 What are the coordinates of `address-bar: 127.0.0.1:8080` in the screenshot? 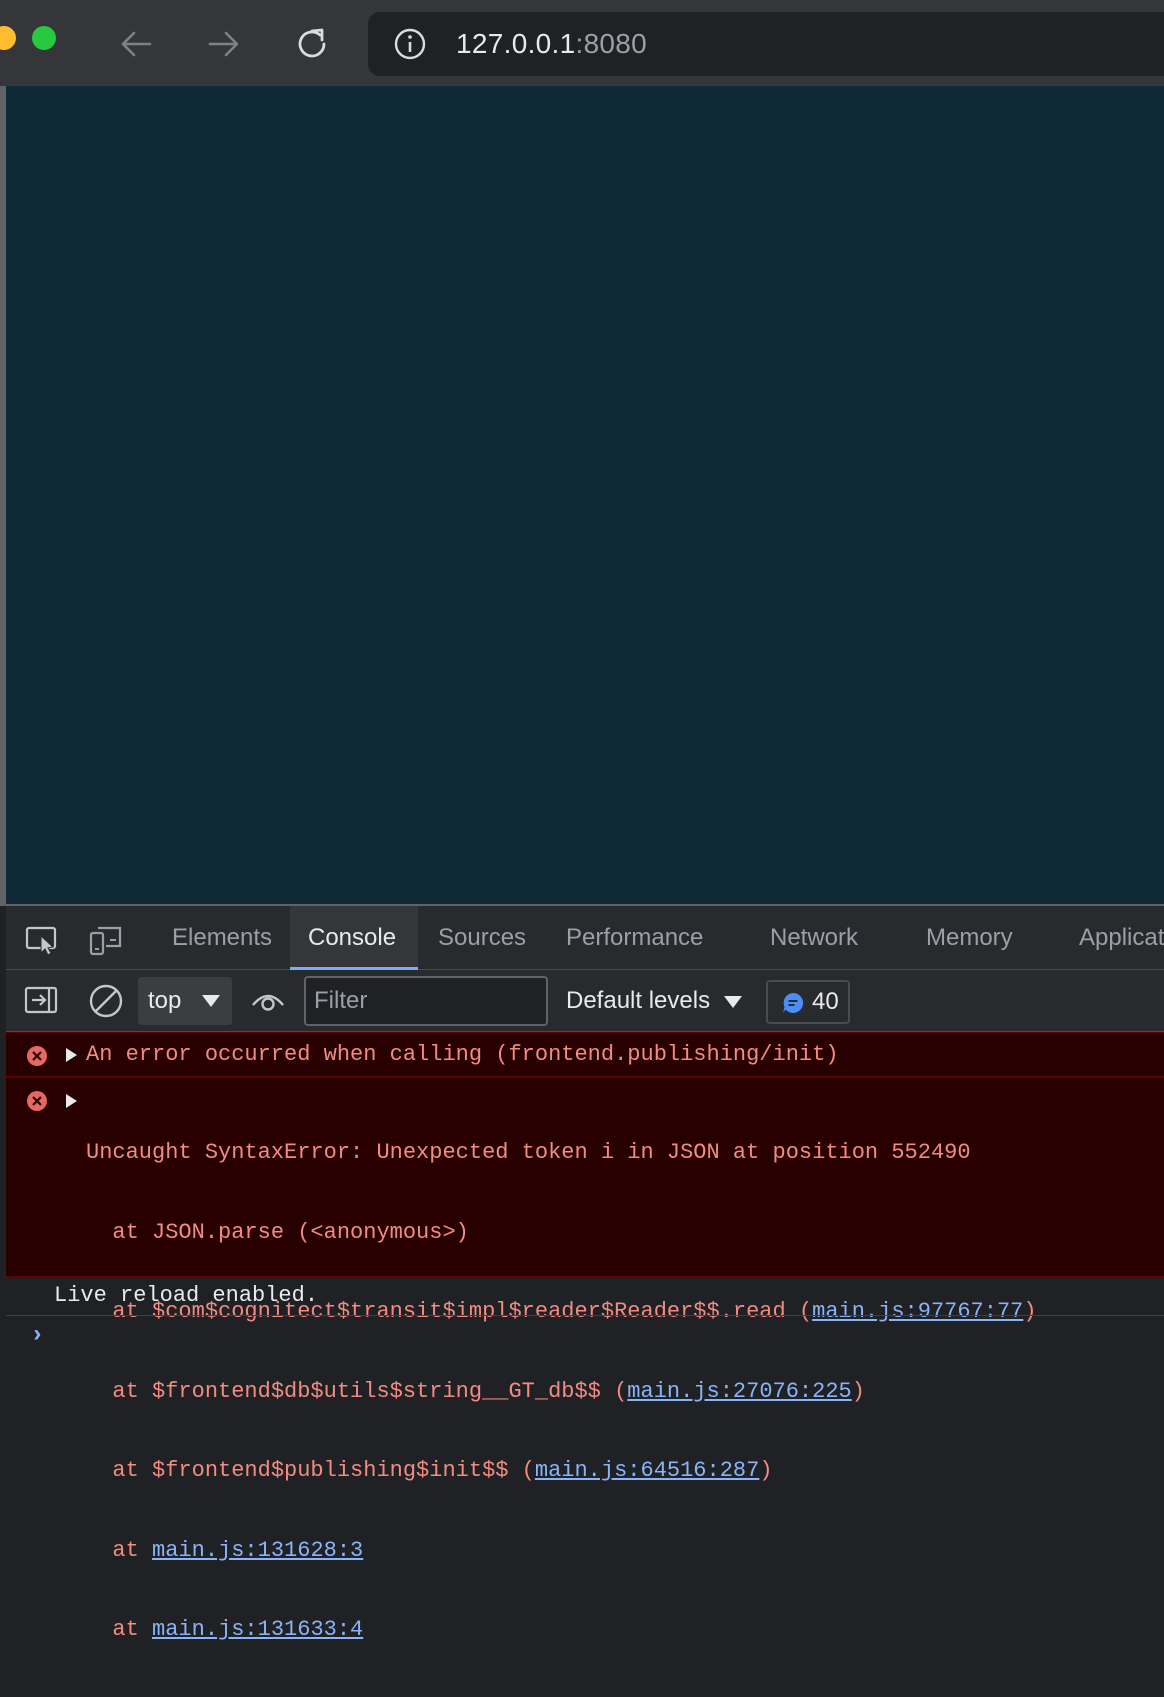 It's located at (766, 44).